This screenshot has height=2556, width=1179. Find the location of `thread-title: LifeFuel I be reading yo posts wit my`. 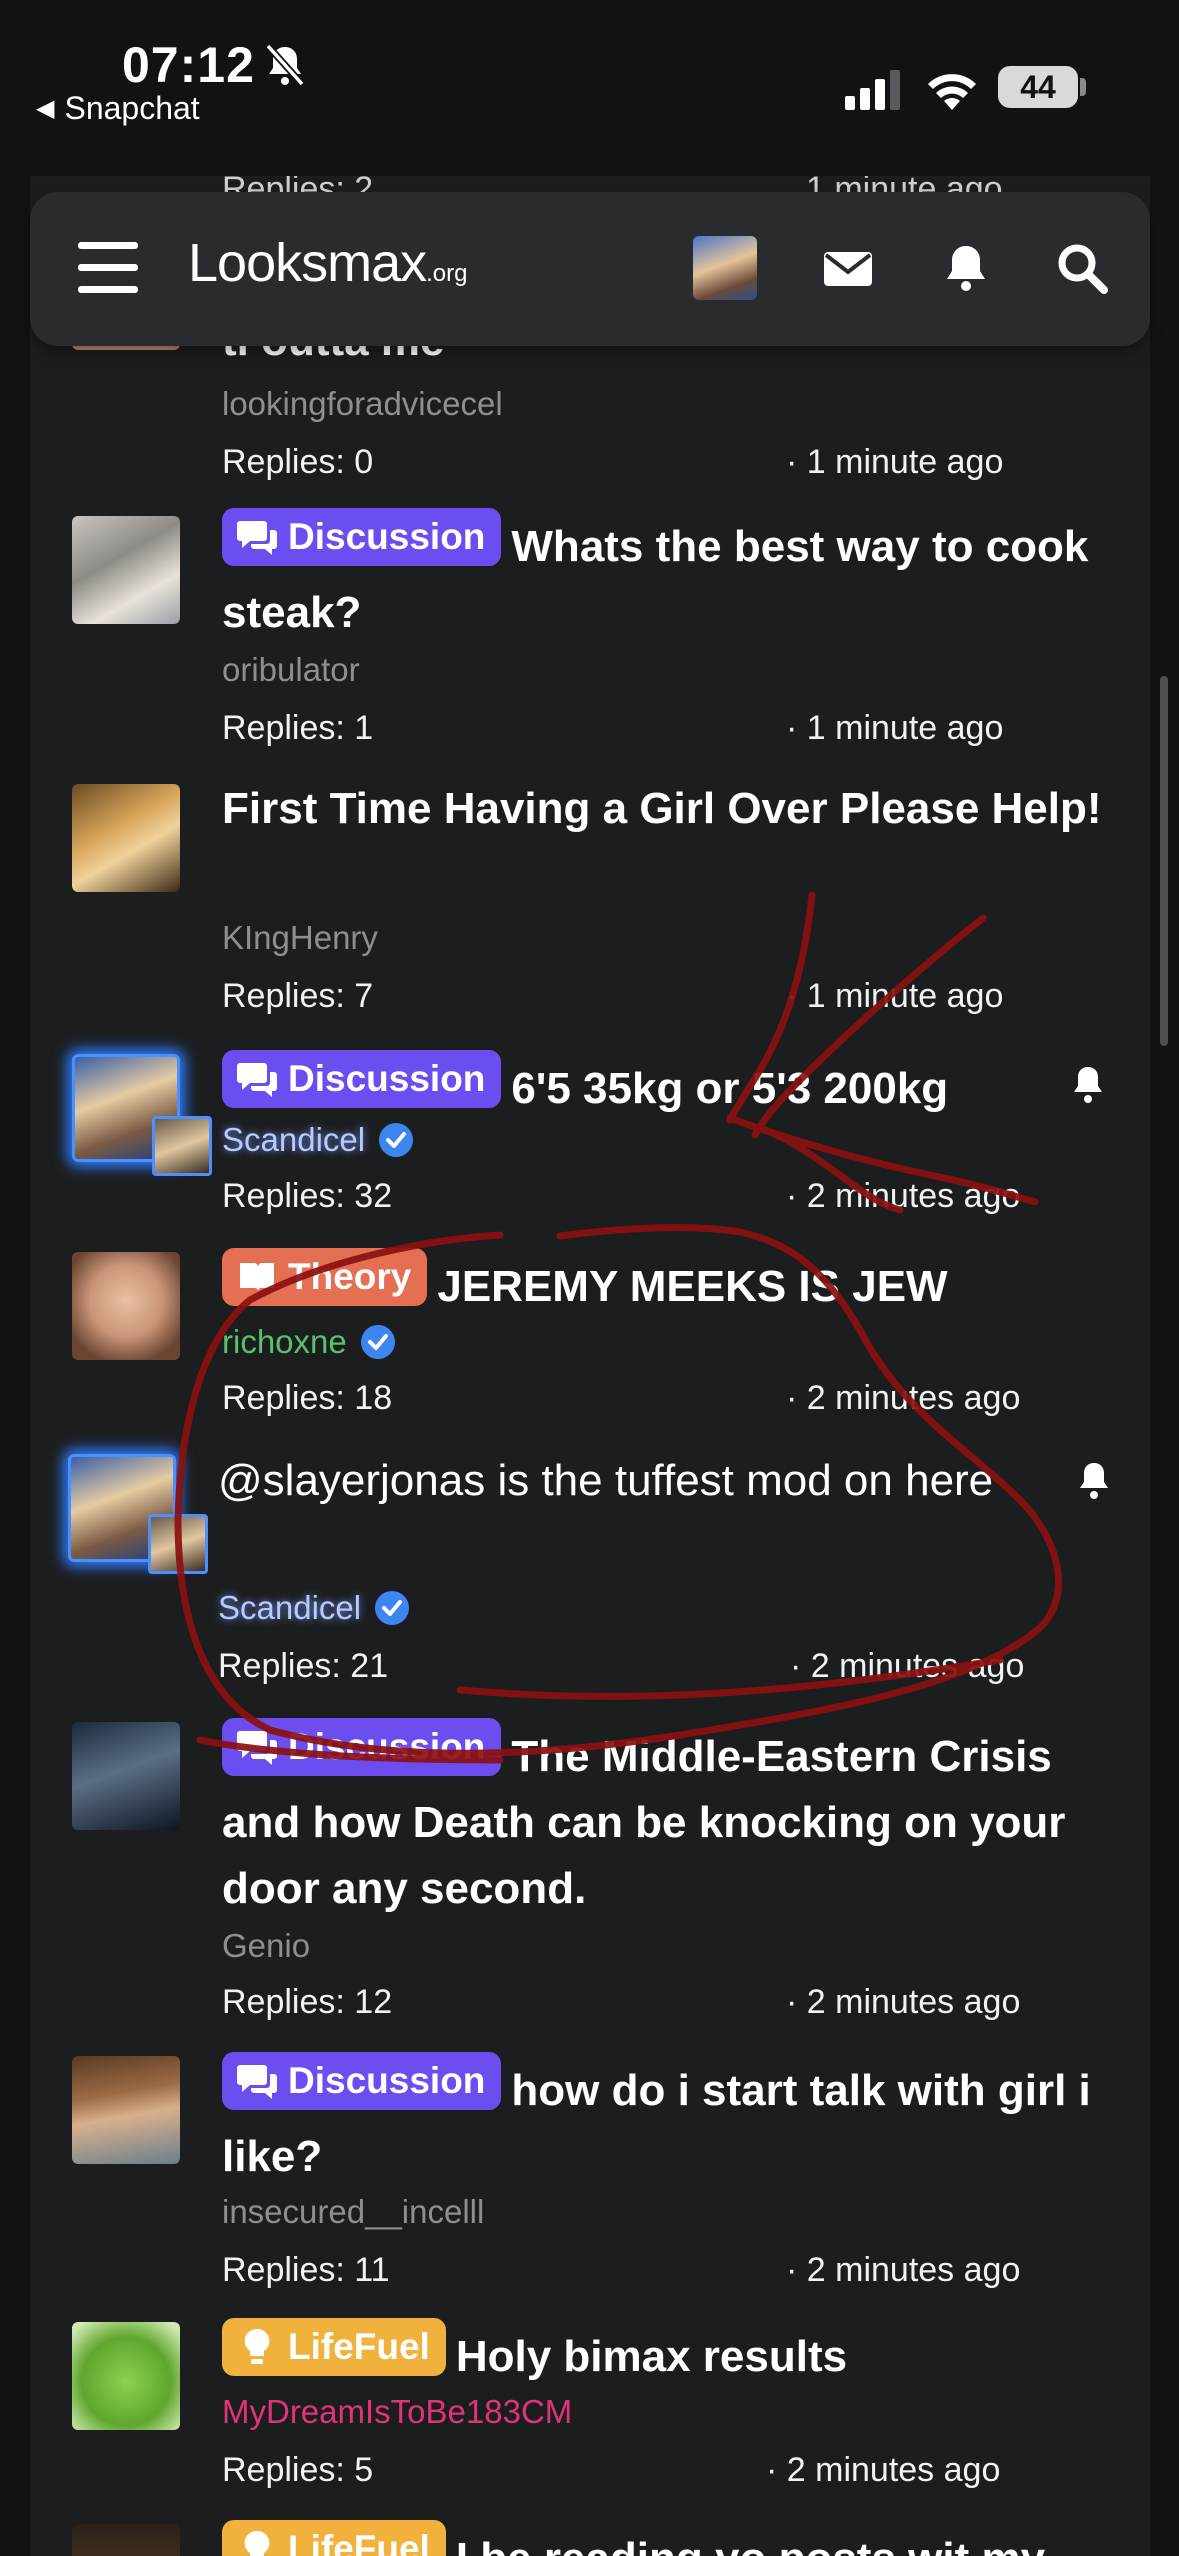

thread-title: LifeFuel I be reading yo posts wit my is located at coordinates (662, 2538).